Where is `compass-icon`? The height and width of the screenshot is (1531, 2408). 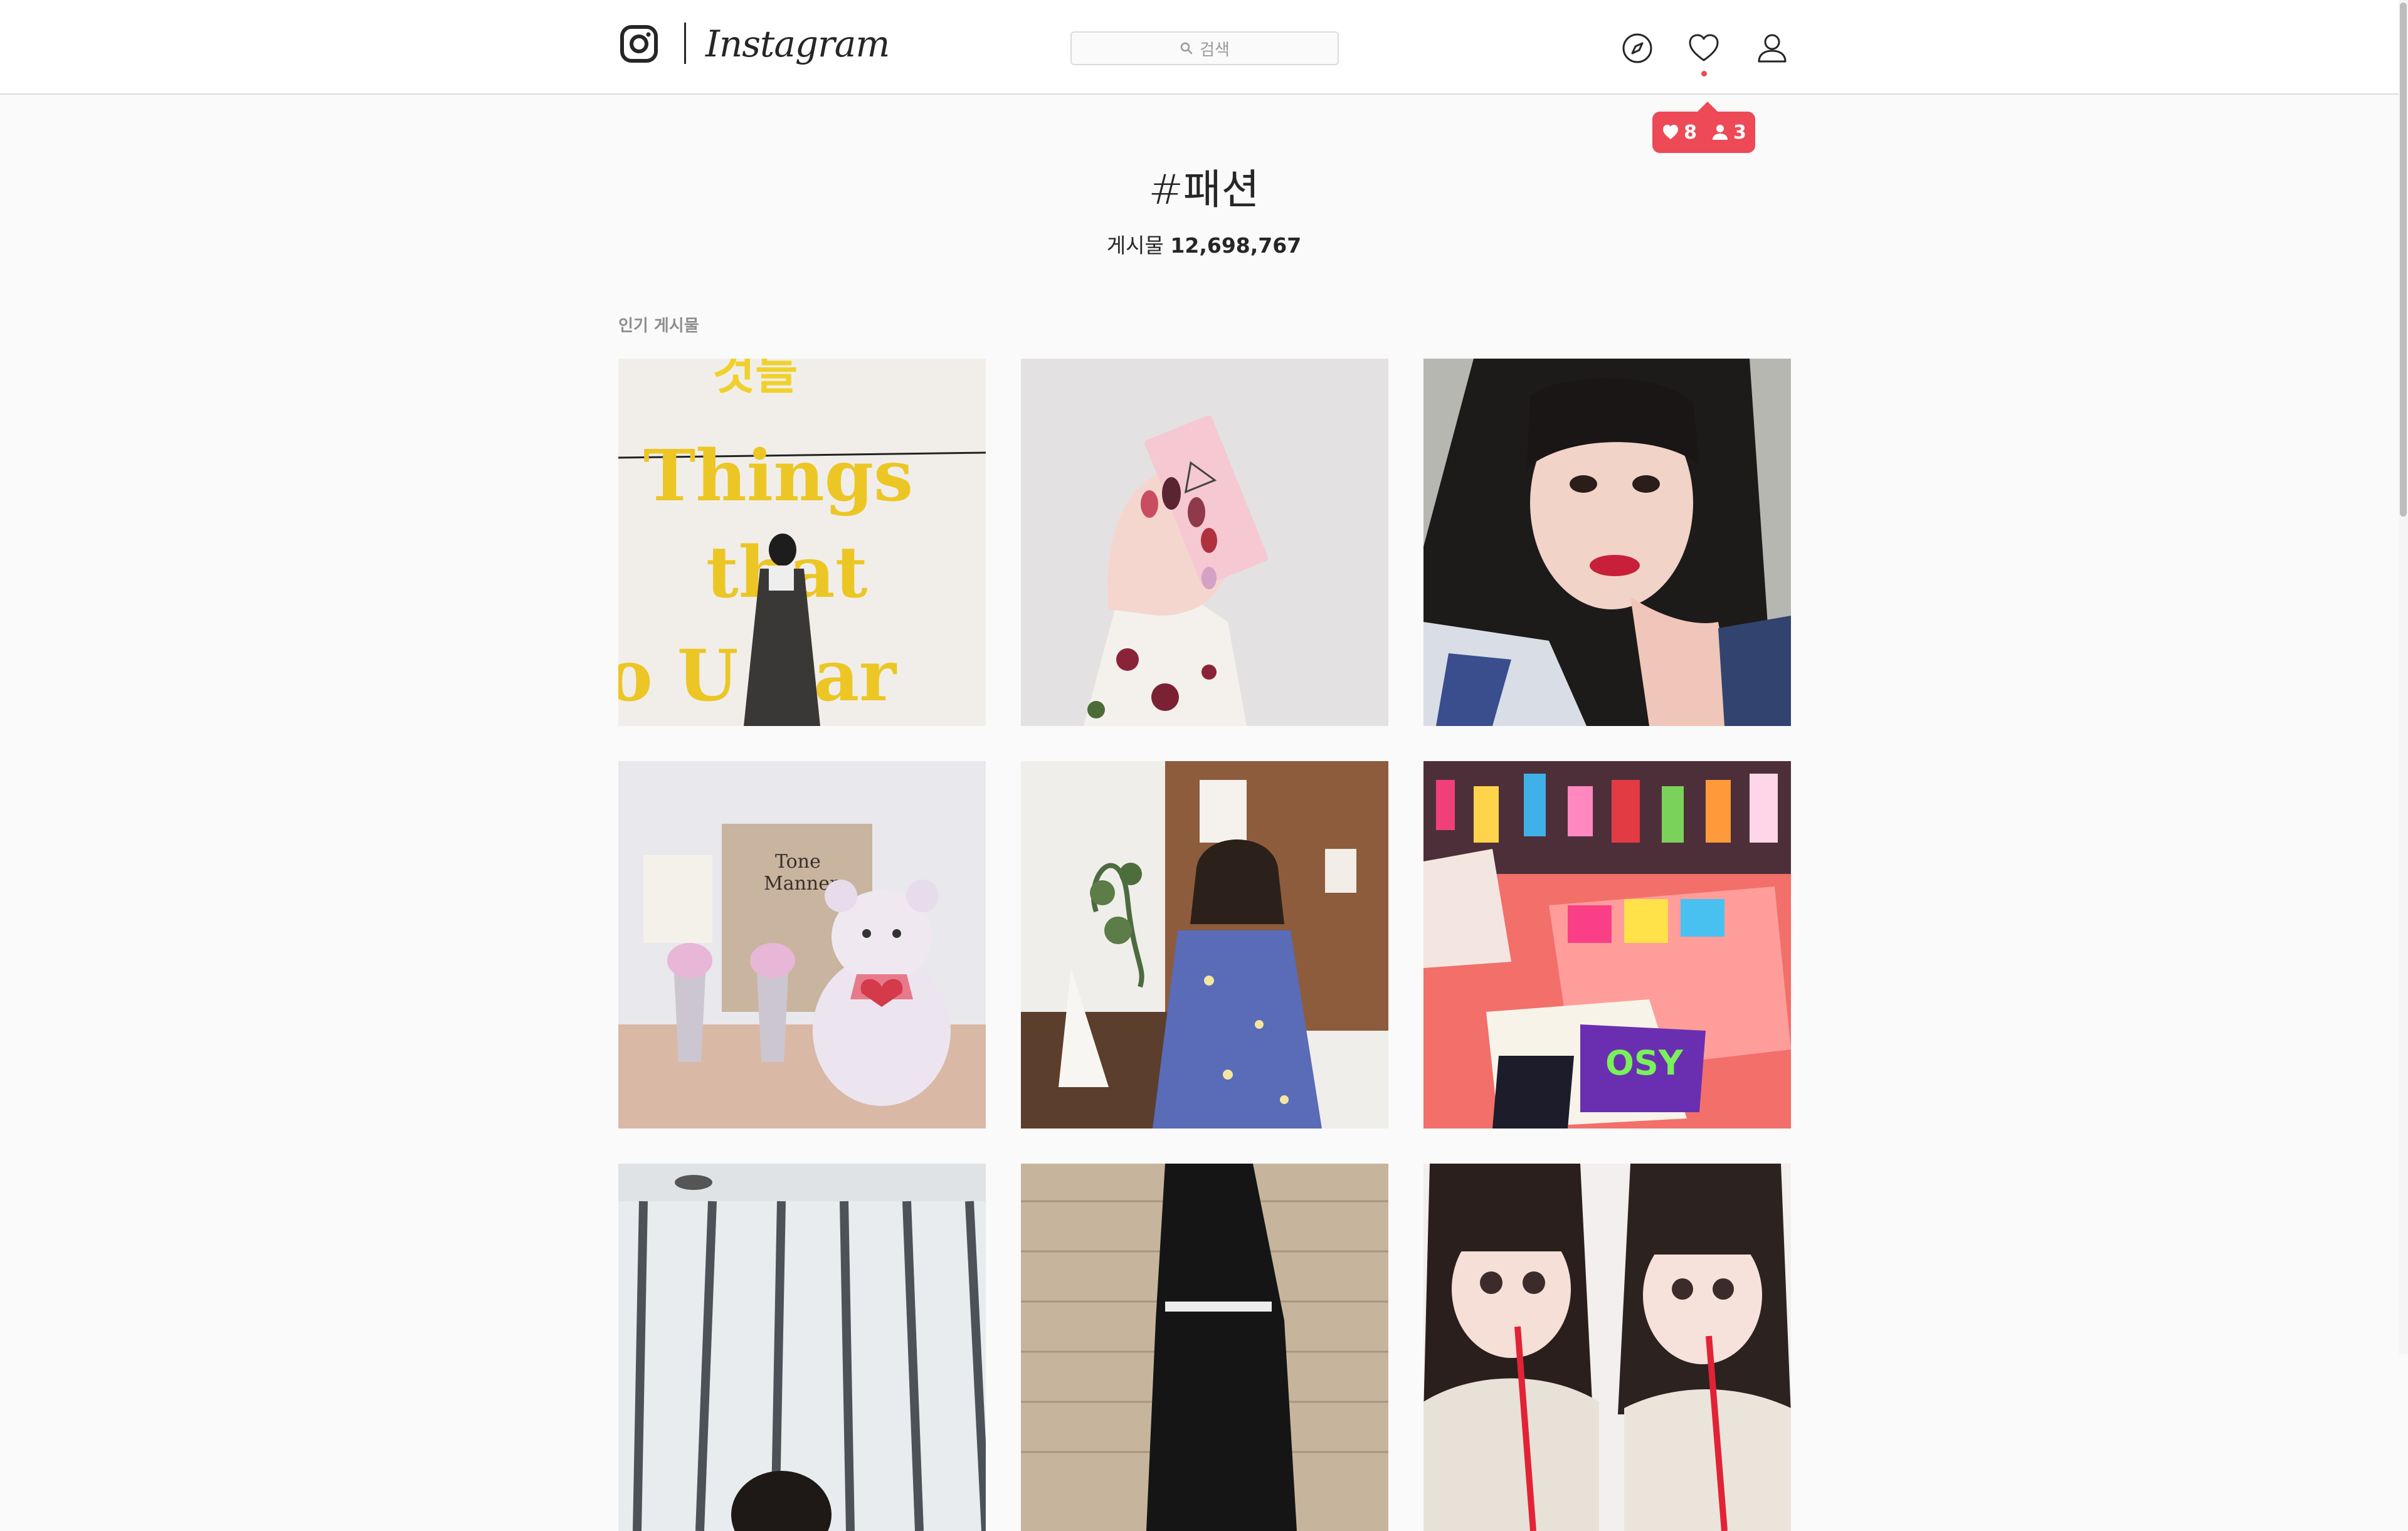
compass-icon is located at coordinates (1637, 48).